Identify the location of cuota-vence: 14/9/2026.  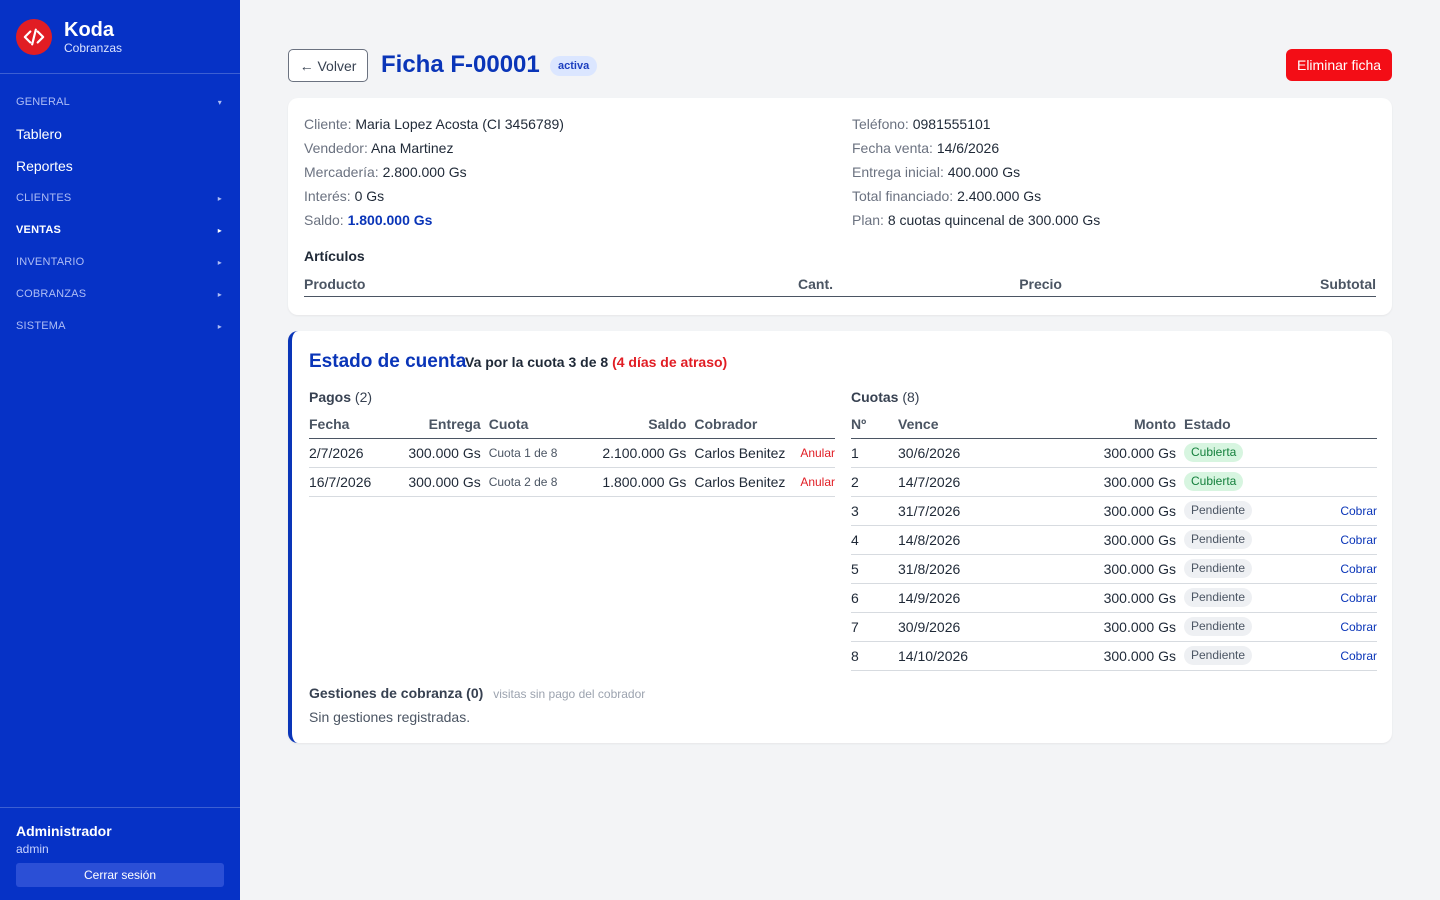
(958, 598).